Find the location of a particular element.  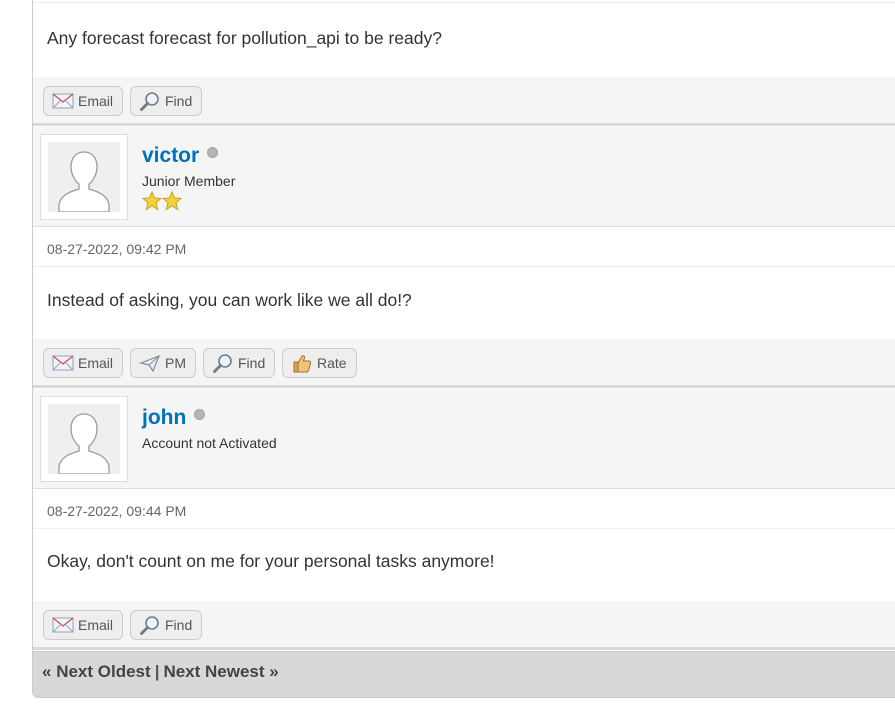

post-date: 08-27-2022, 09:42 PM is located at coordinates (117, 249).